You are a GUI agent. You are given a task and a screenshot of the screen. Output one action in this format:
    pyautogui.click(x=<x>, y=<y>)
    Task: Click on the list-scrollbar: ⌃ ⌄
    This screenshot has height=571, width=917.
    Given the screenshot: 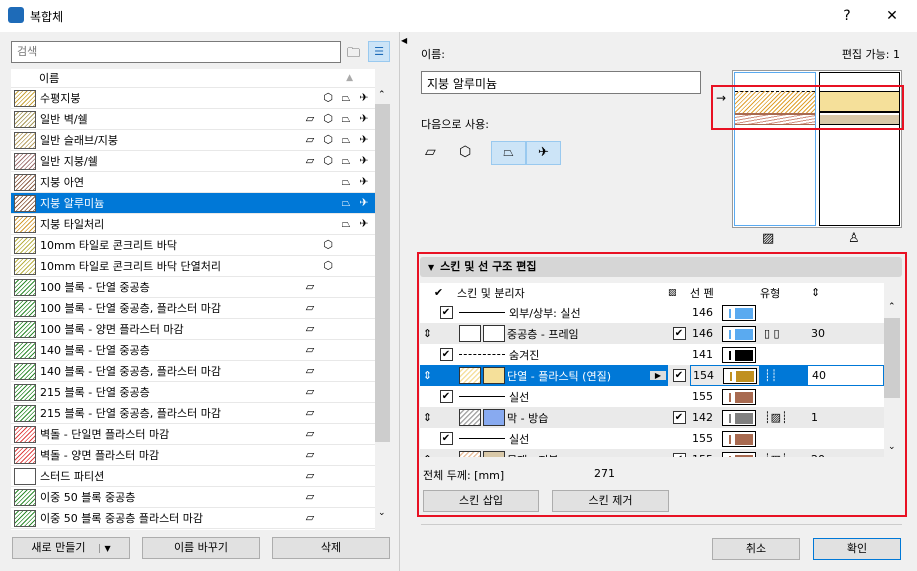 What is the action you would take?
    pyautogui.click(x=382, y=309)
    